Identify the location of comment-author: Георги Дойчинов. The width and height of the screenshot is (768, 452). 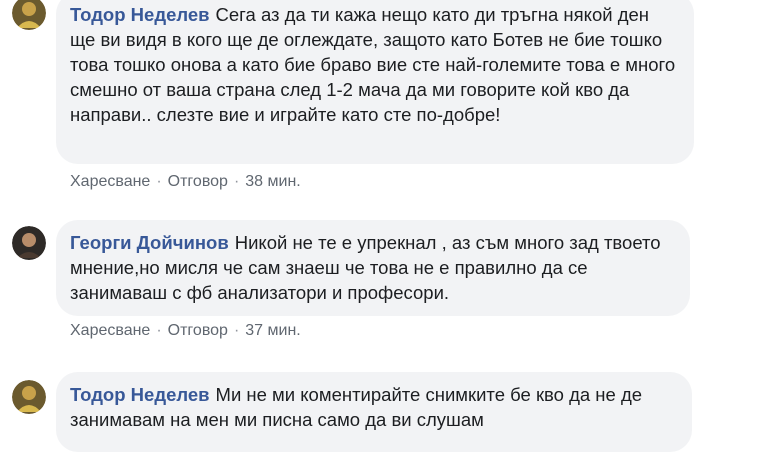
(149, 242).